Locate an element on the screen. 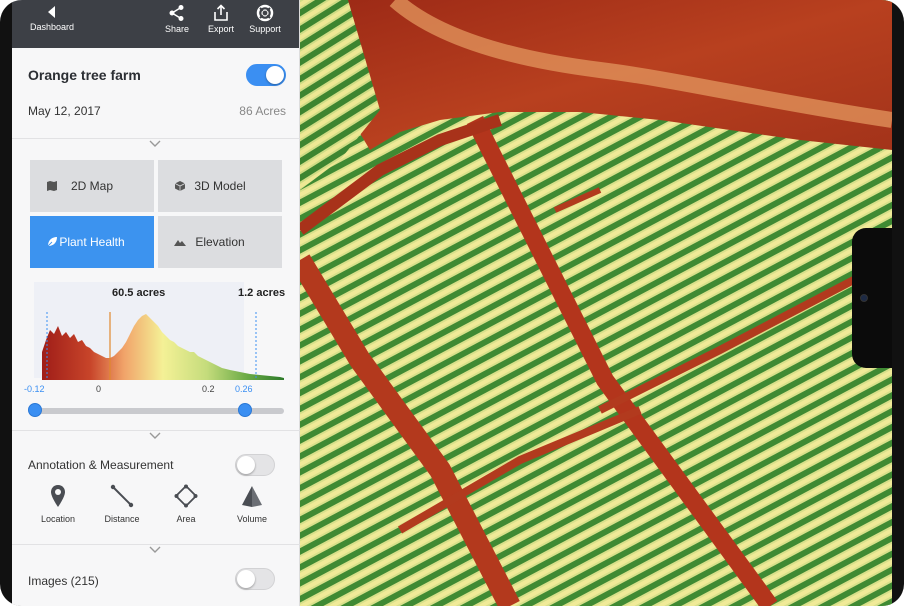 This screenshot has width=904, height=606. range-slider-max-handle is located at coordinates (245, 410).